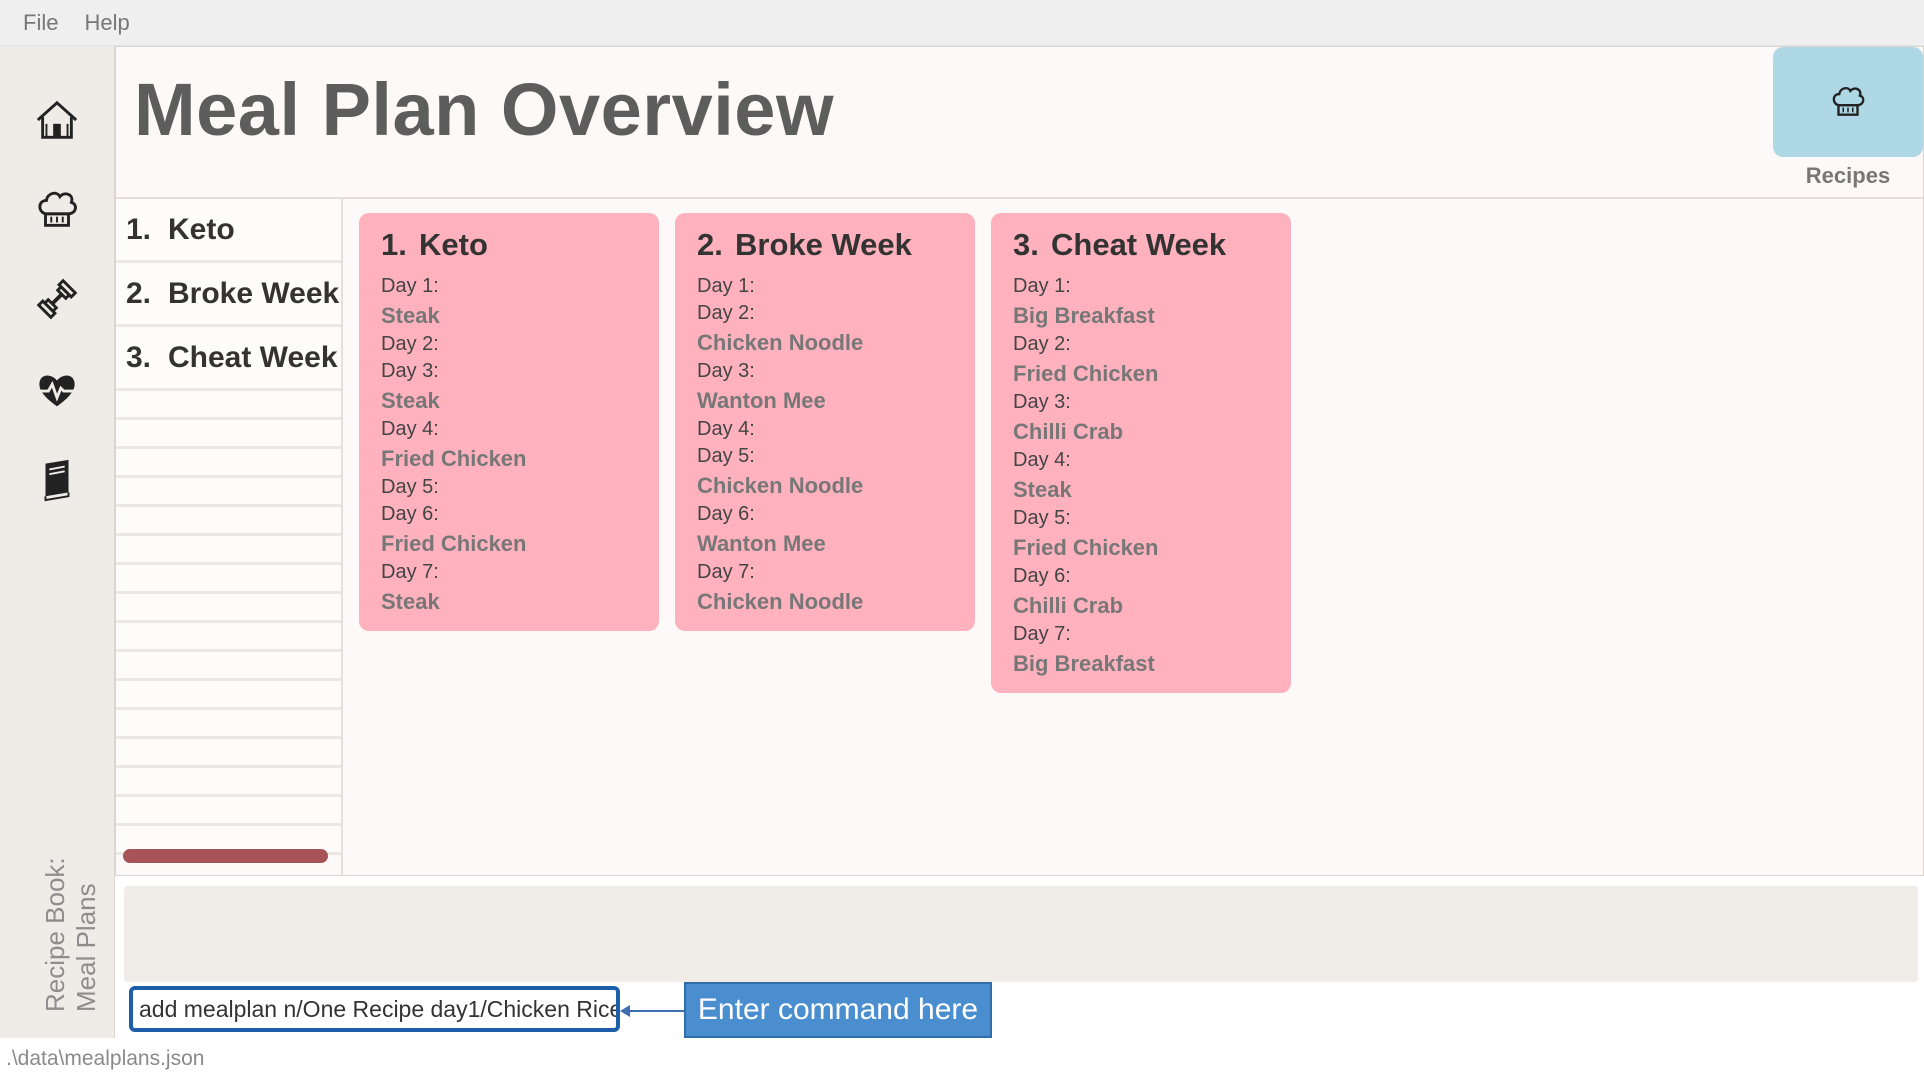  I want to click on card-title: 2. Broke Week, so click(825, 245).